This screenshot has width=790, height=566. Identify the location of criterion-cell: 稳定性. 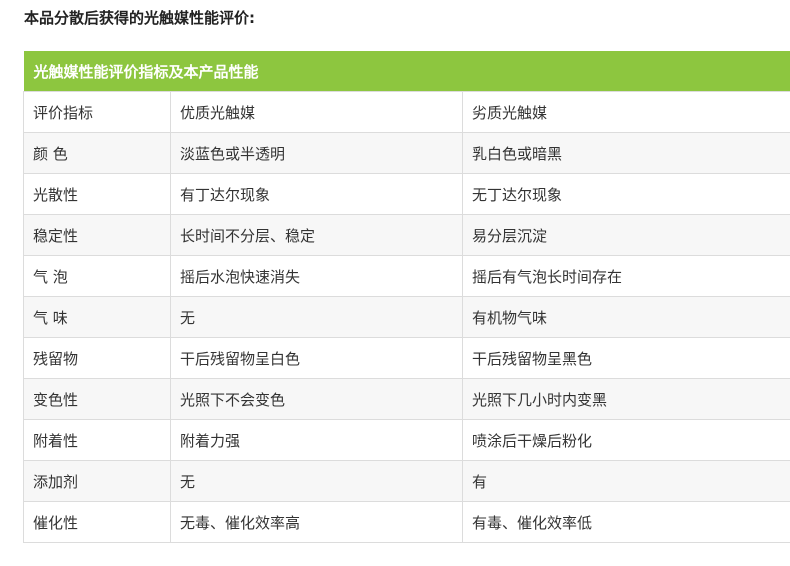
(97, 235).